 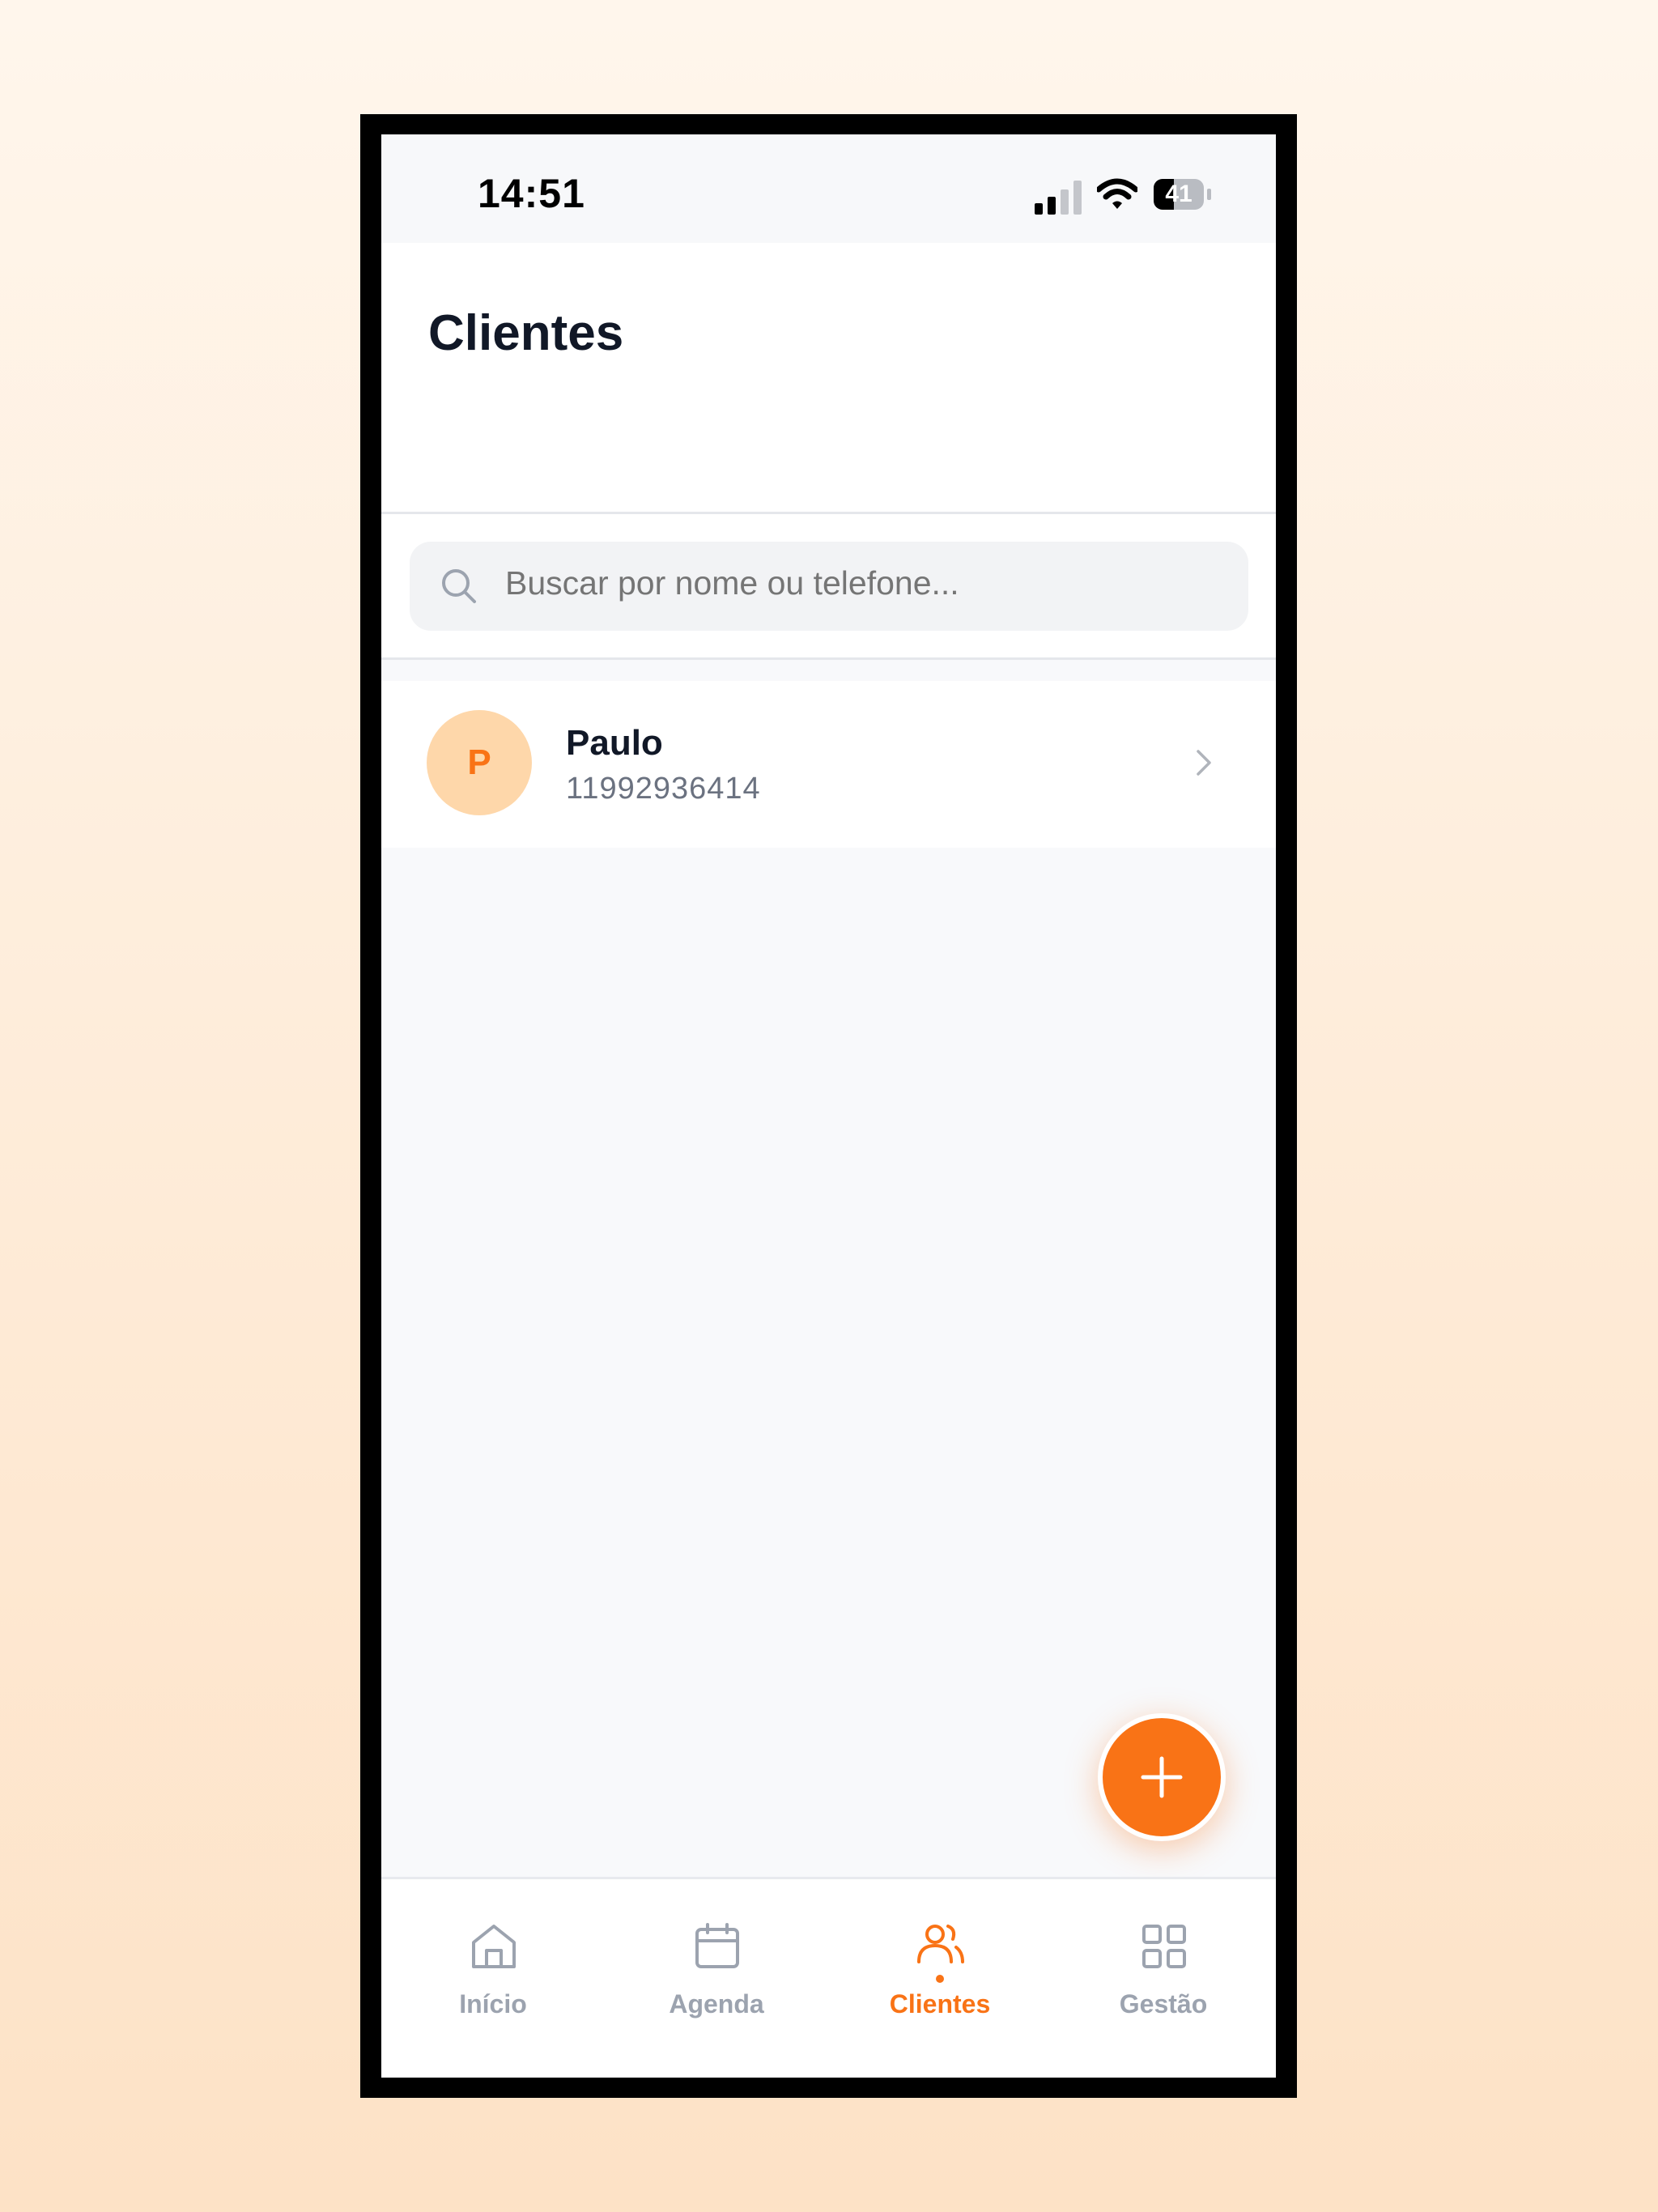 I want to click on nav-label: Agenda, so click(x=716, y=2004).